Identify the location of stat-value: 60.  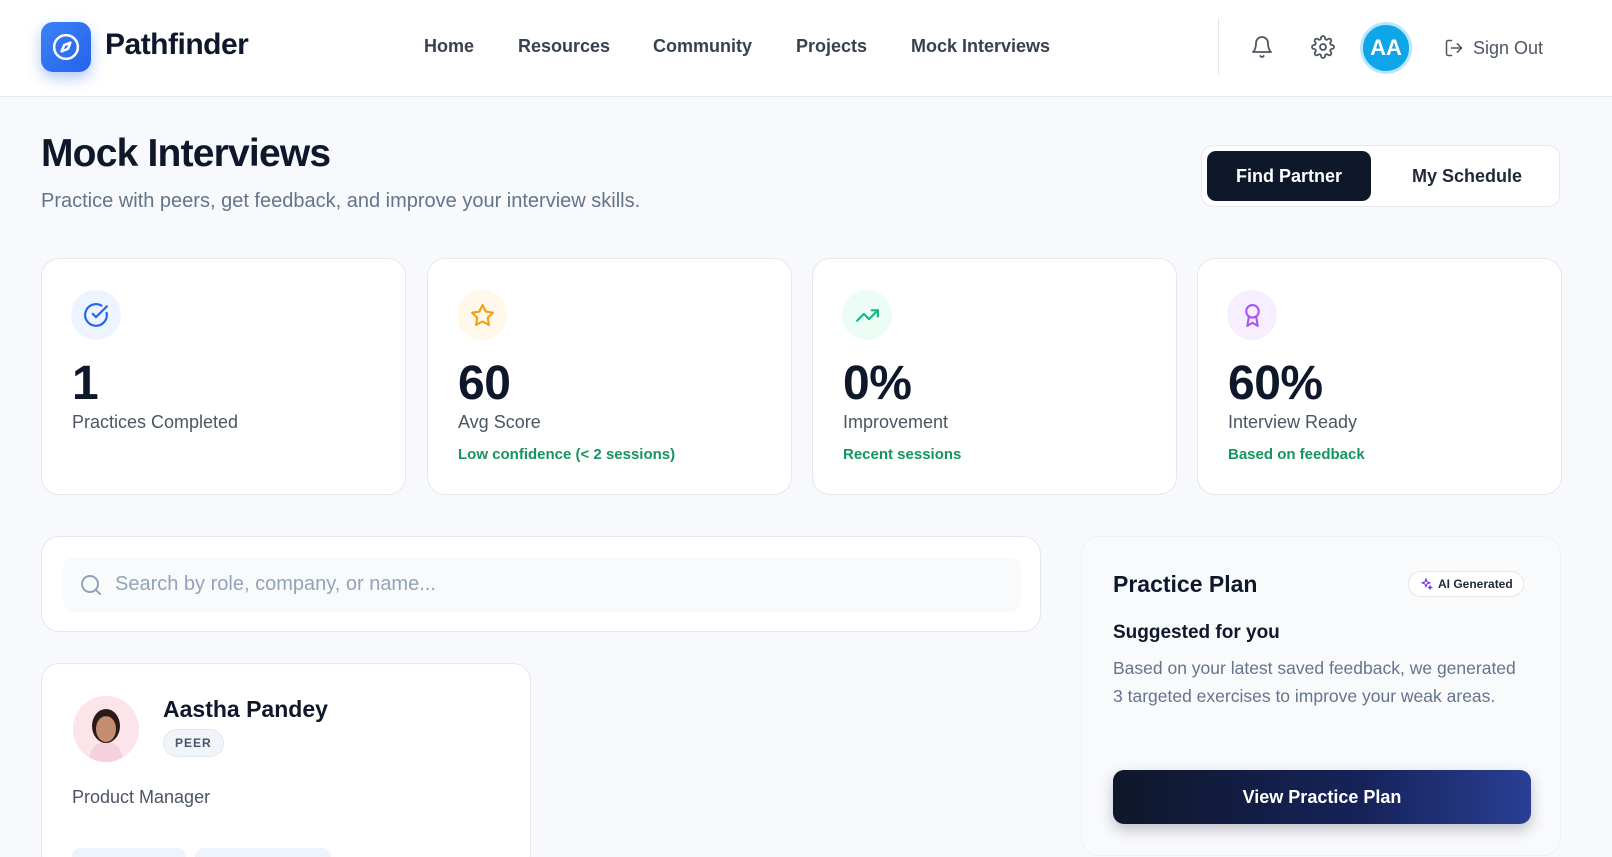
(484, 383).